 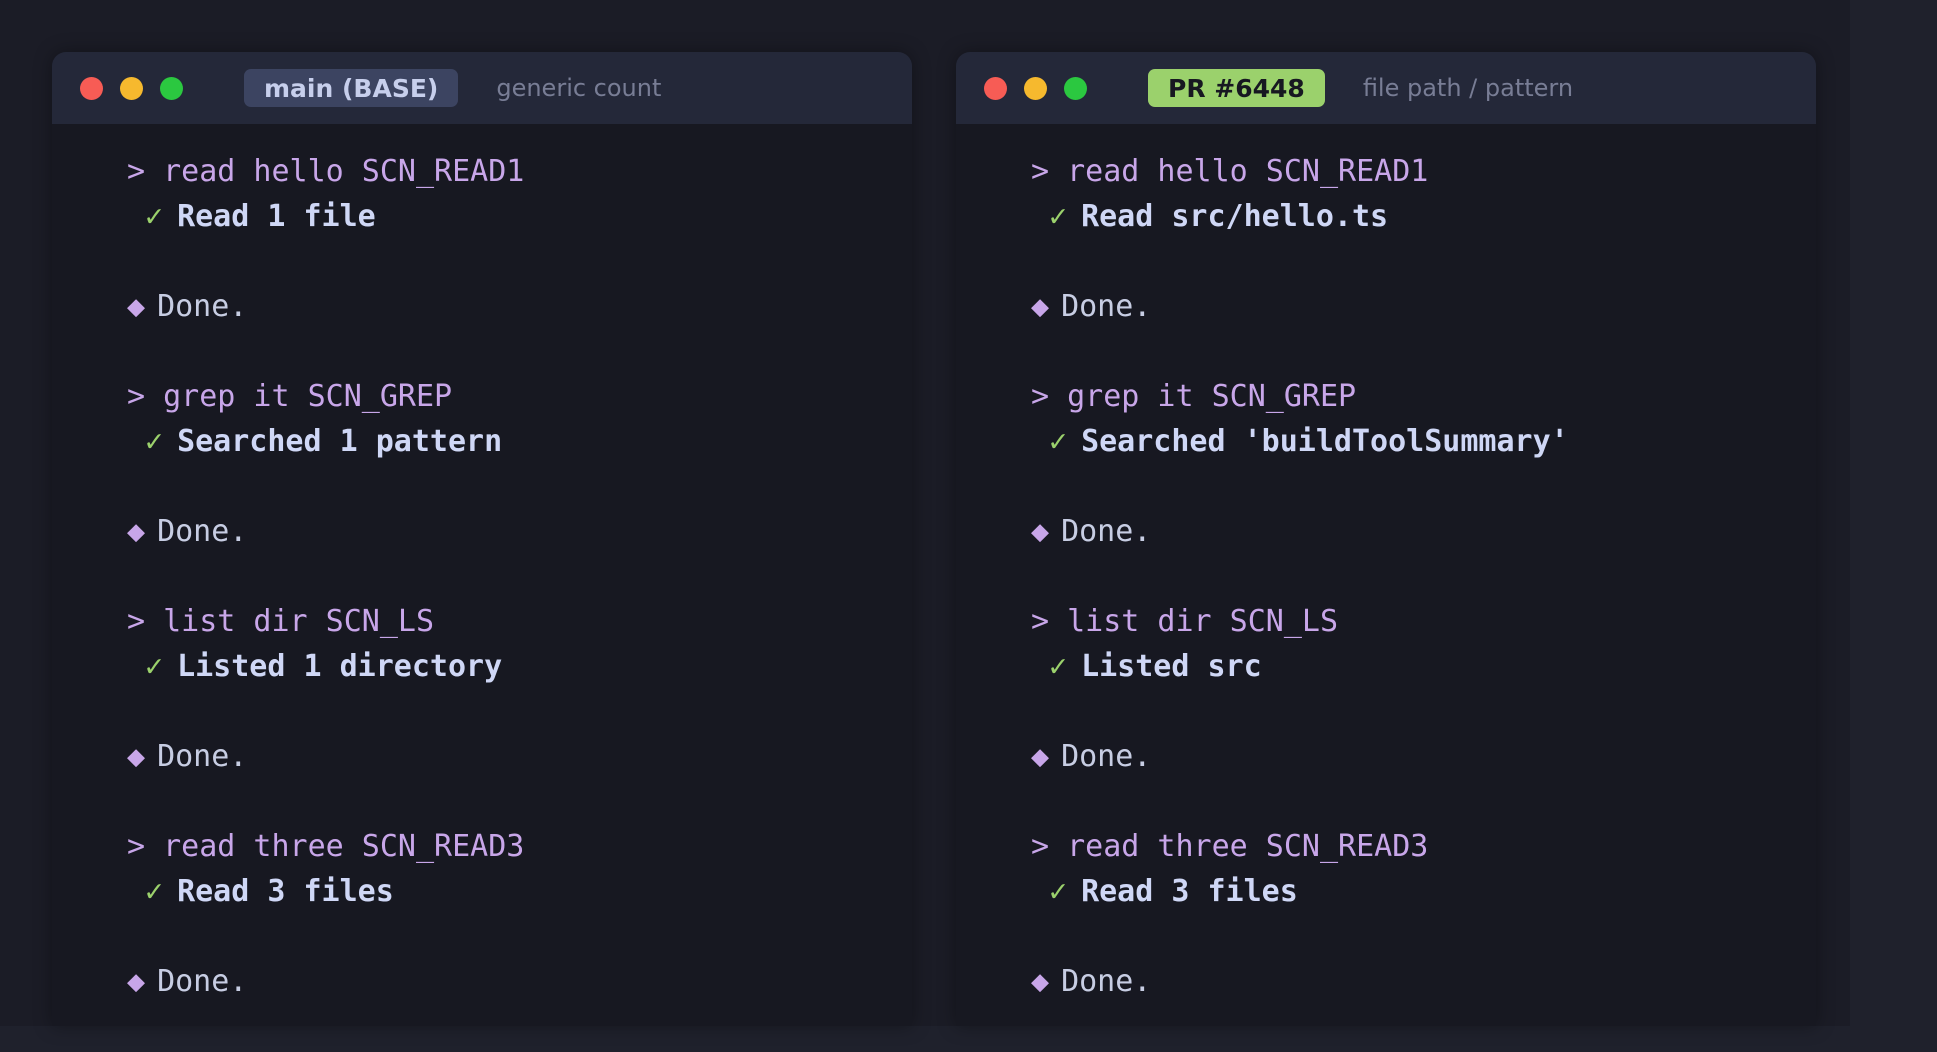 I want to click on transcript-entry: > list dir SCN_LS ✓ Listed src ◆ Done., so click(x=1423, y=716).